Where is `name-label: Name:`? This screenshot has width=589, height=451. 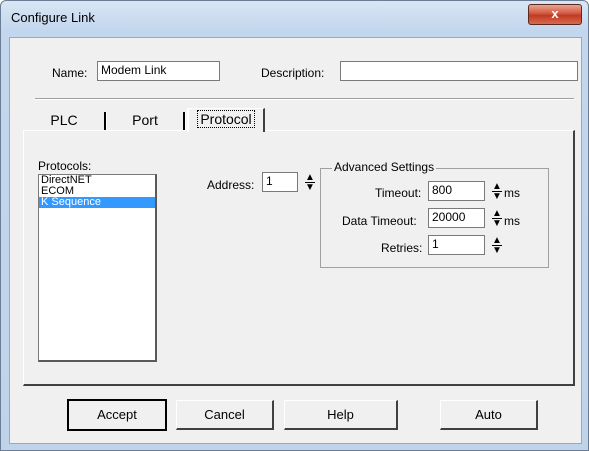 name-label: Name: is located at coordinates (70, 73).